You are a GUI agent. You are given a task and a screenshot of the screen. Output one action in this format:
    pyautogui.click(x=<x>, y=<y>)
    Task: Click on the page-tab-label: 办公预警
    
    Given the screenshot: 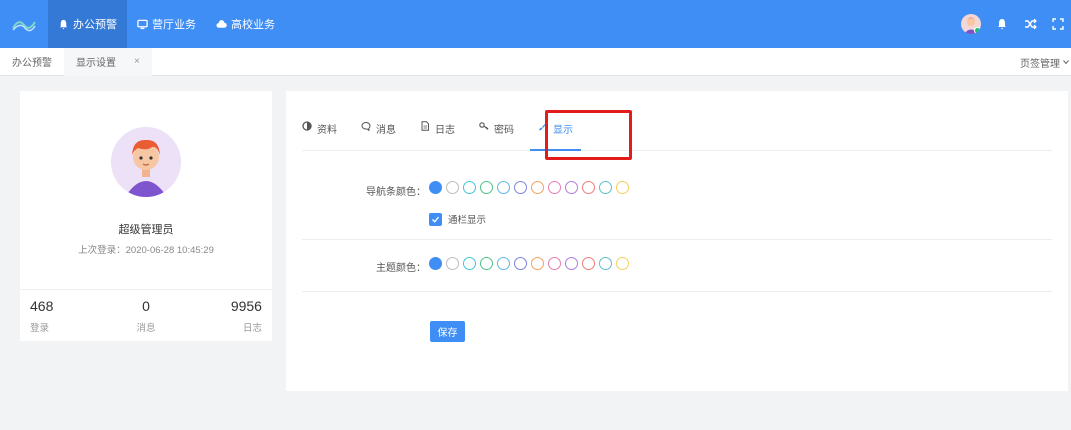 What is the action you would take?
    pyautogui.click(x=32, y=63)
    